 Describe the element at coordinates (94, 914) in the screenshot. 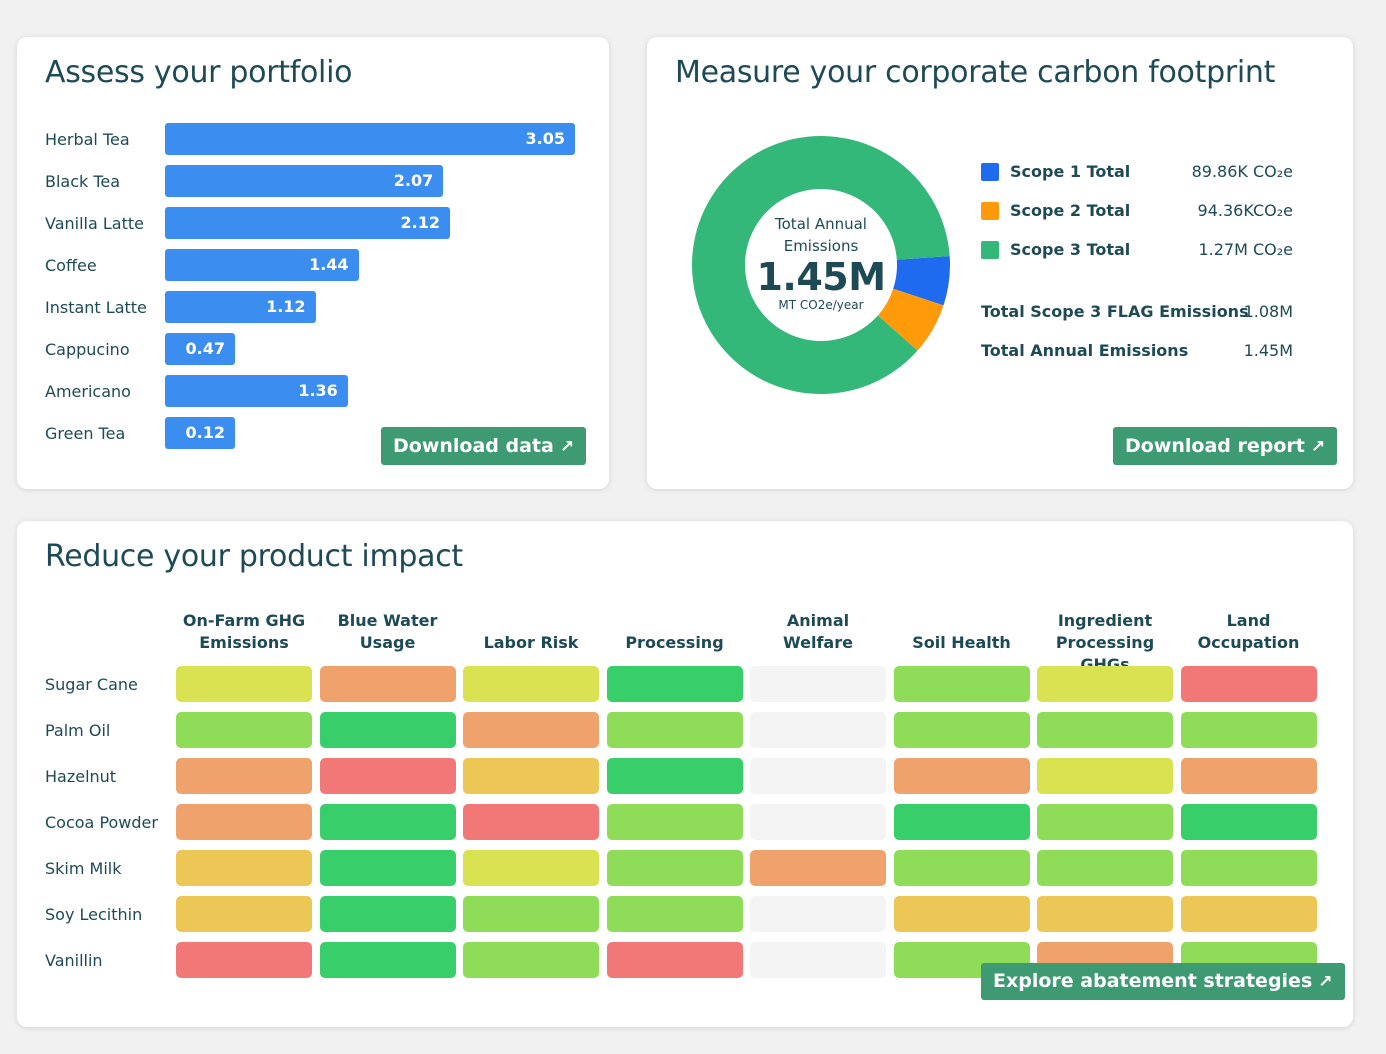

I see `row-label: Soy Lecithin` at that location.